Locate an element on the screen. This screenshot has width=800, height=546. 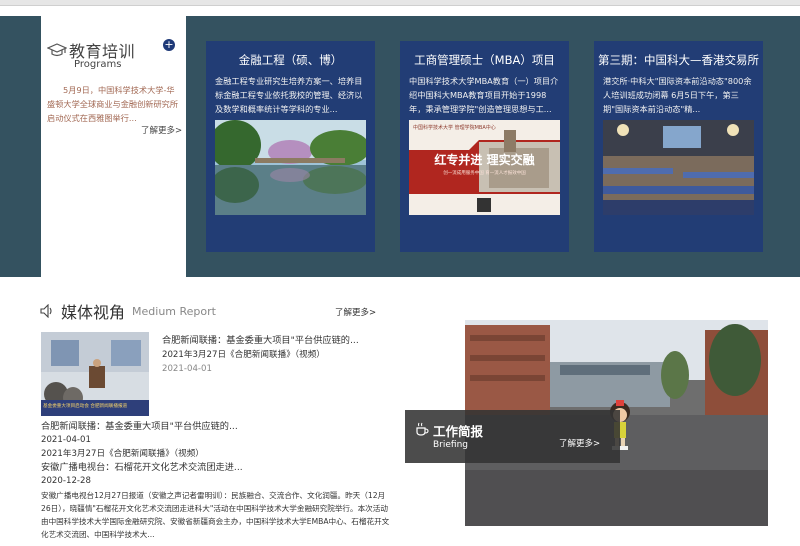
media-subtitle: Medium Report is located at coordinates (174, 311).